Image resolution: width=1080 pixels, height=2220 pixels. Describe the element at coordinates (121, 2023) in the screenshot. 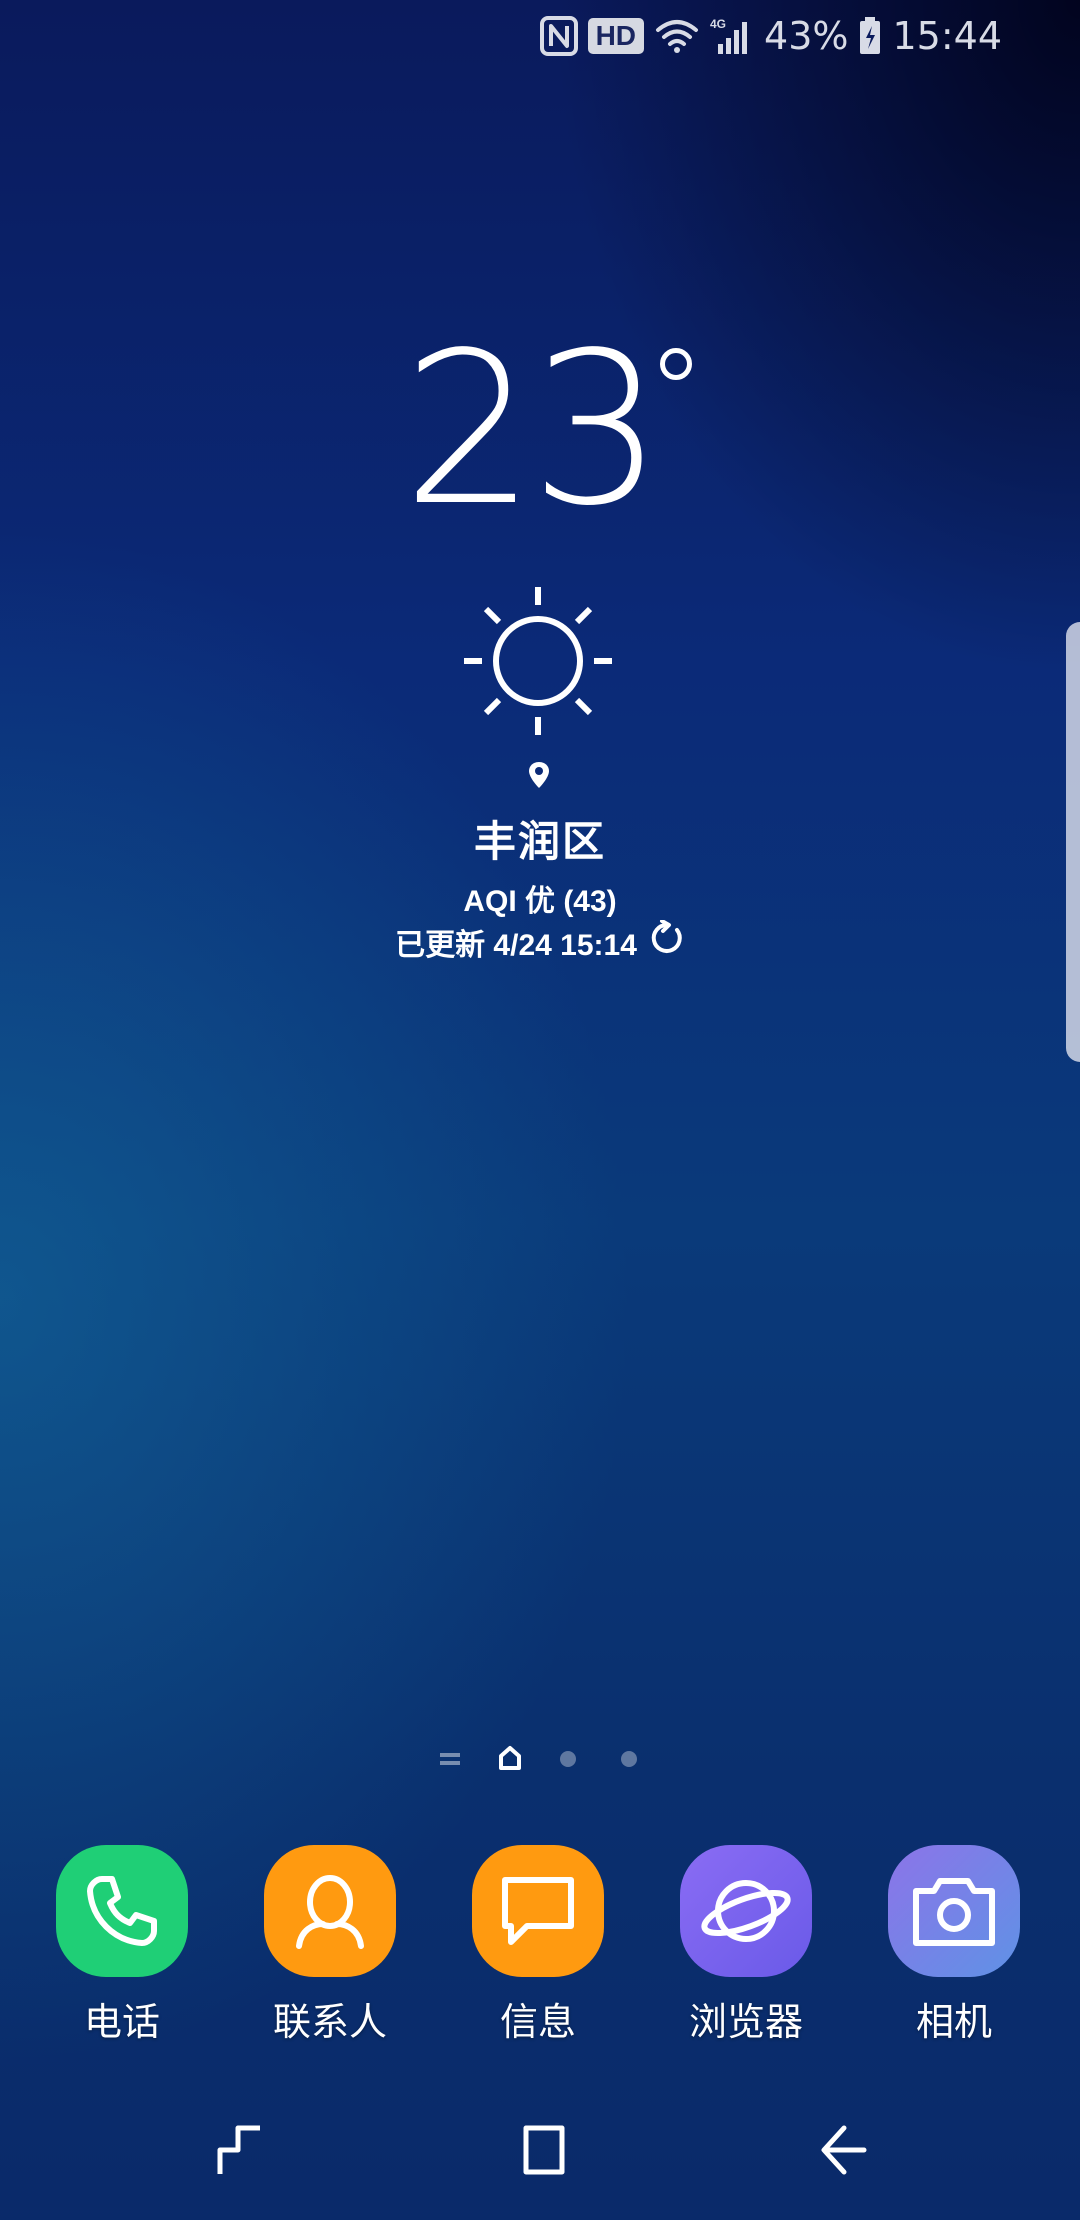

I see `app-label: 电话` at that location.